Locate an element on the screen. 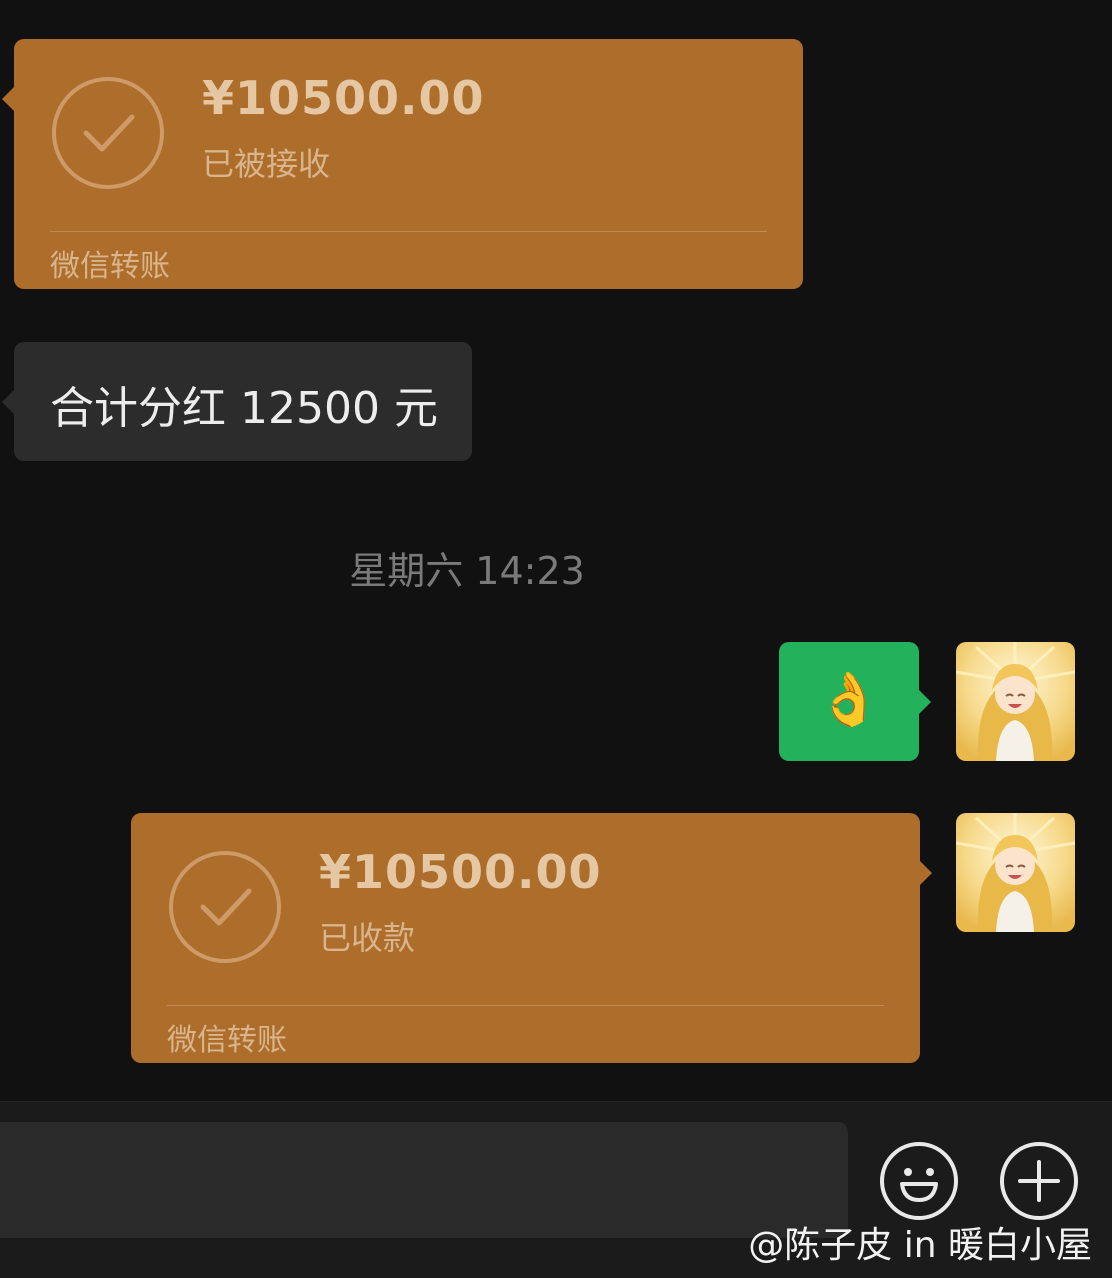 Image resolution: width=1112 pixels, height=1278 pixels. message-bubble-received: 合计分红 12500 元 is located at coordinates (237, 401).